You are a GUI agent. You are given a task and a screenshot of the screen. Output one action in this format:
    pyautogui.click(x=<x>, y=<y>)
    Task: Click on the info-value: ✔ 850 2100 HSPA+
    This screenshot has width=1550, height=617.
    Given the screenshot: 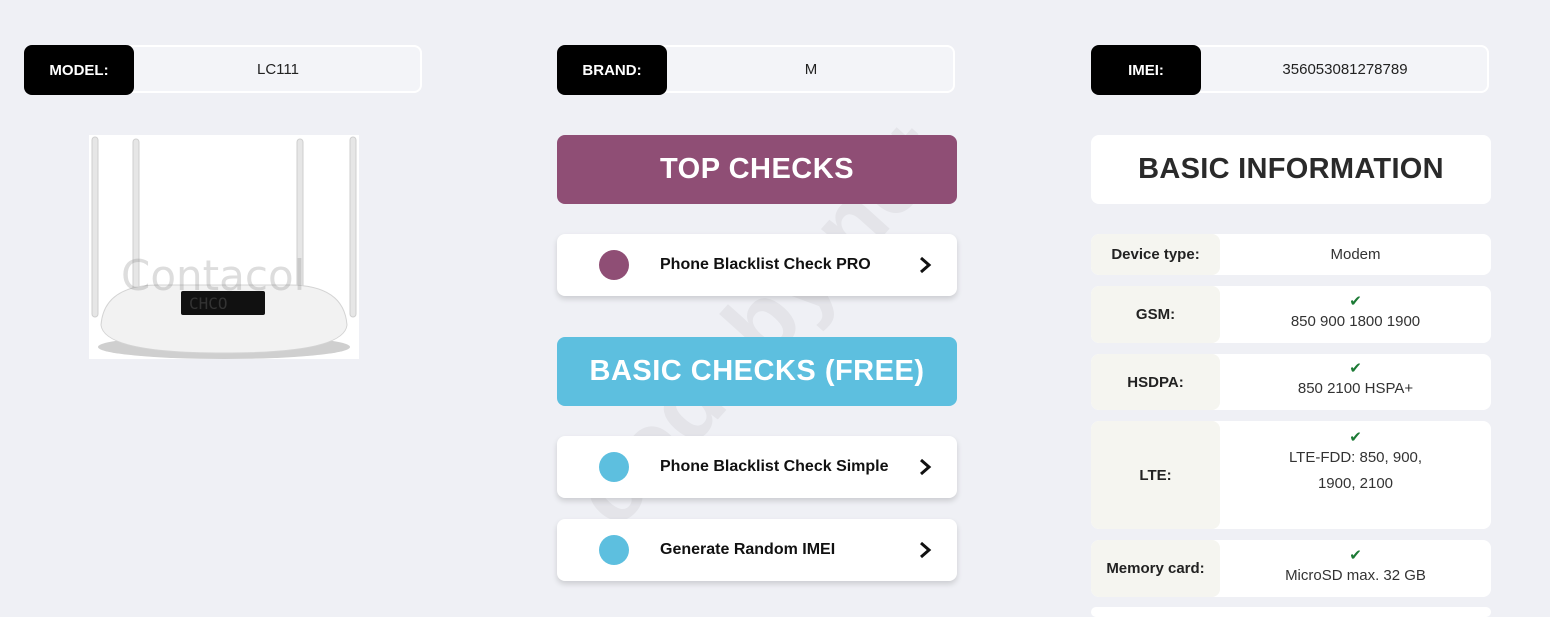 What is the action you would take?
    pyautogui.click(x=1355, y=382)
    